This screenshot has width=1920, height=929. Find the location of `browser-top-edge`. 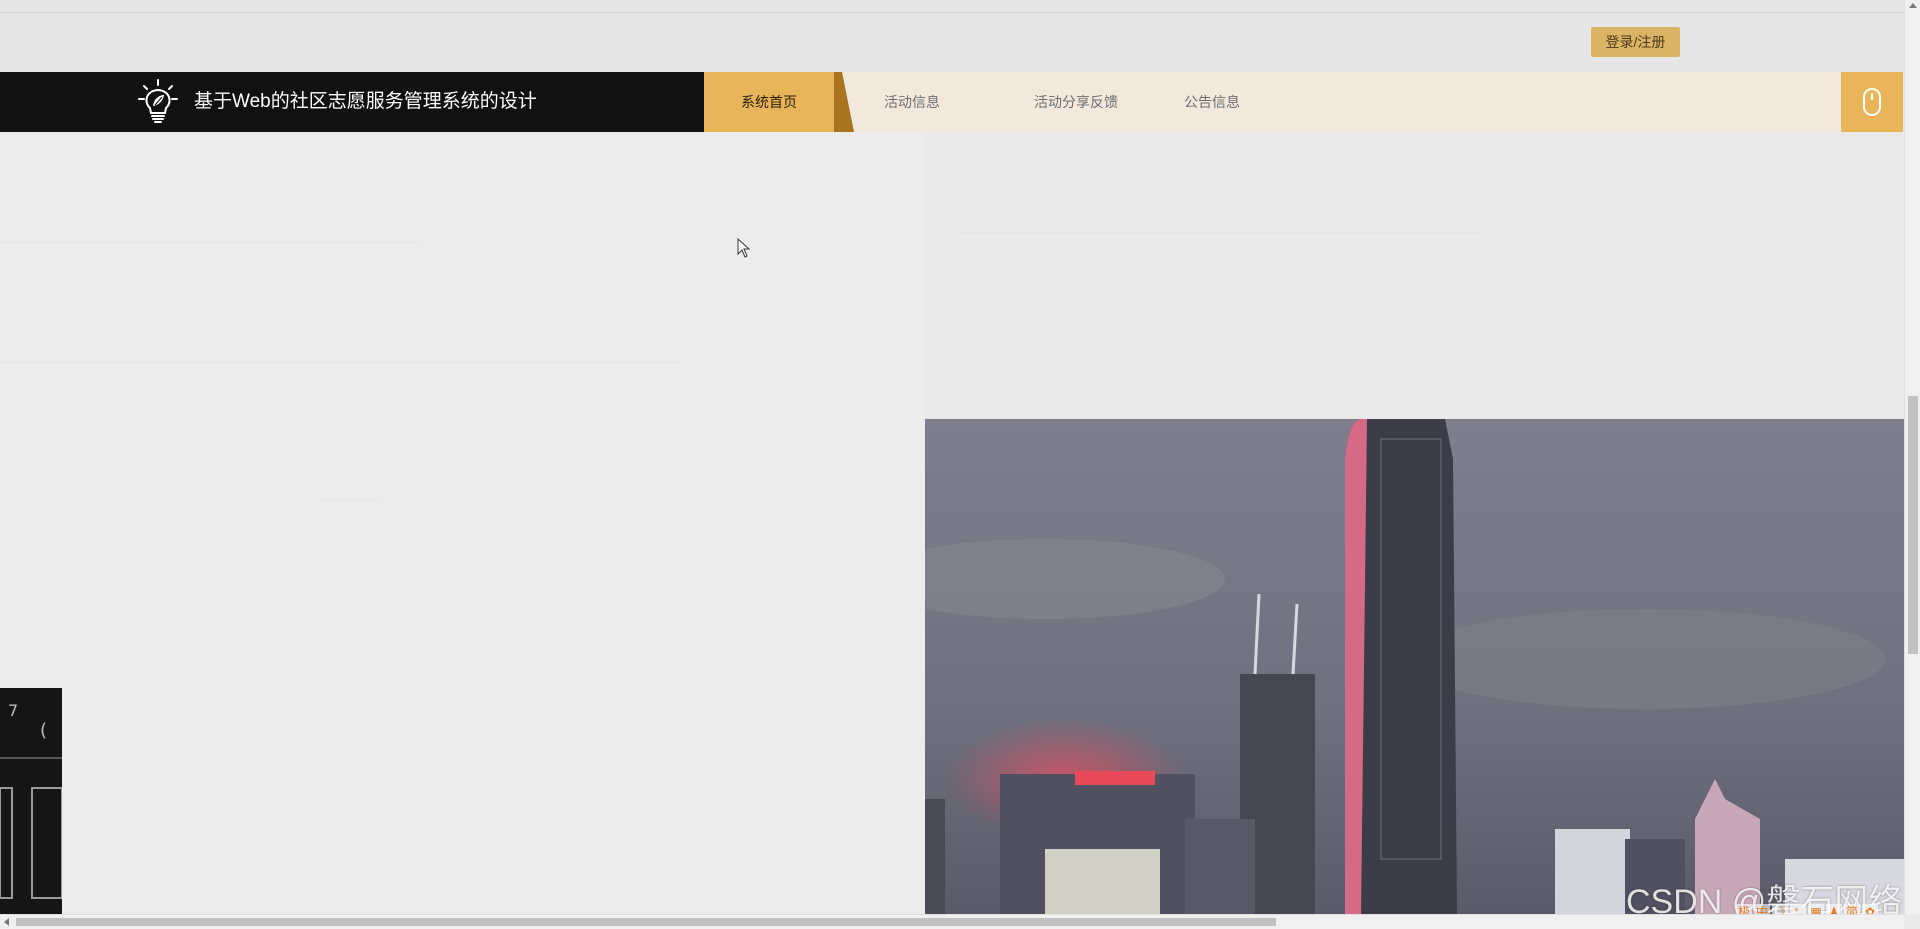

browser-top-edge is located at coordinates (952, 6).